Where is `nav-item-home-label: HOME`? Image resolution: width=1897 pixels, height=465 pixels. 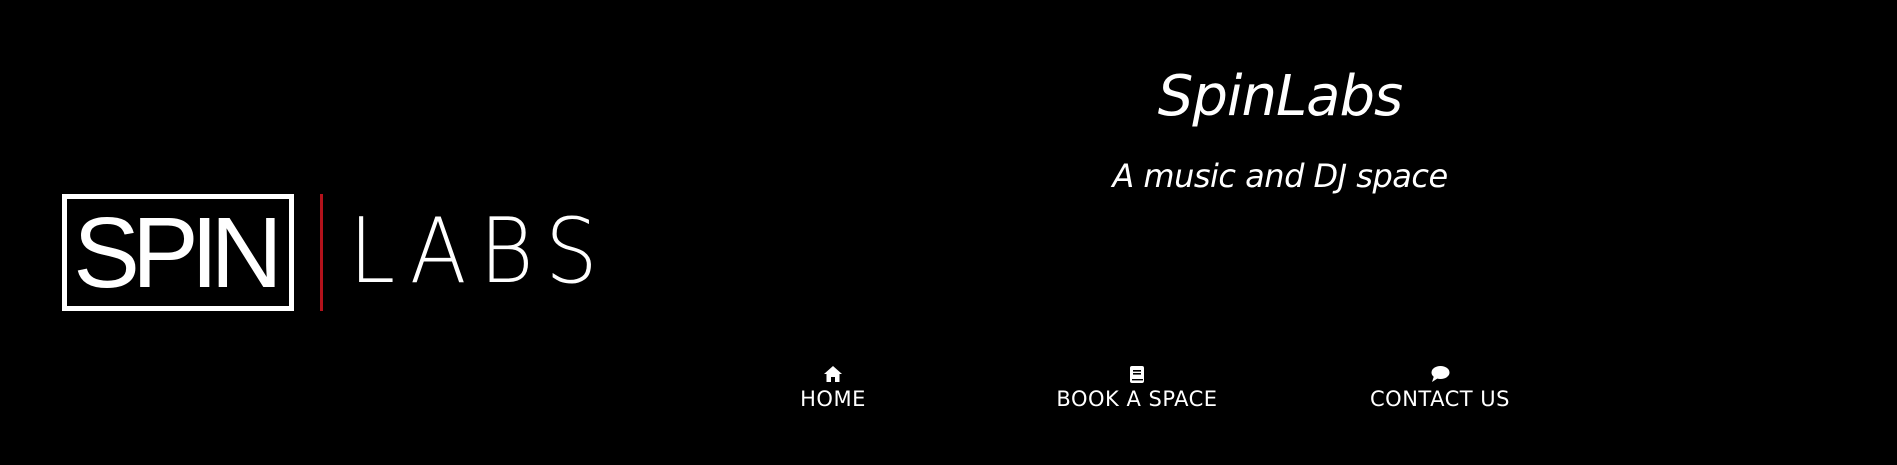
nav-item-home-label: HOME is located at coordinates (833, 399).